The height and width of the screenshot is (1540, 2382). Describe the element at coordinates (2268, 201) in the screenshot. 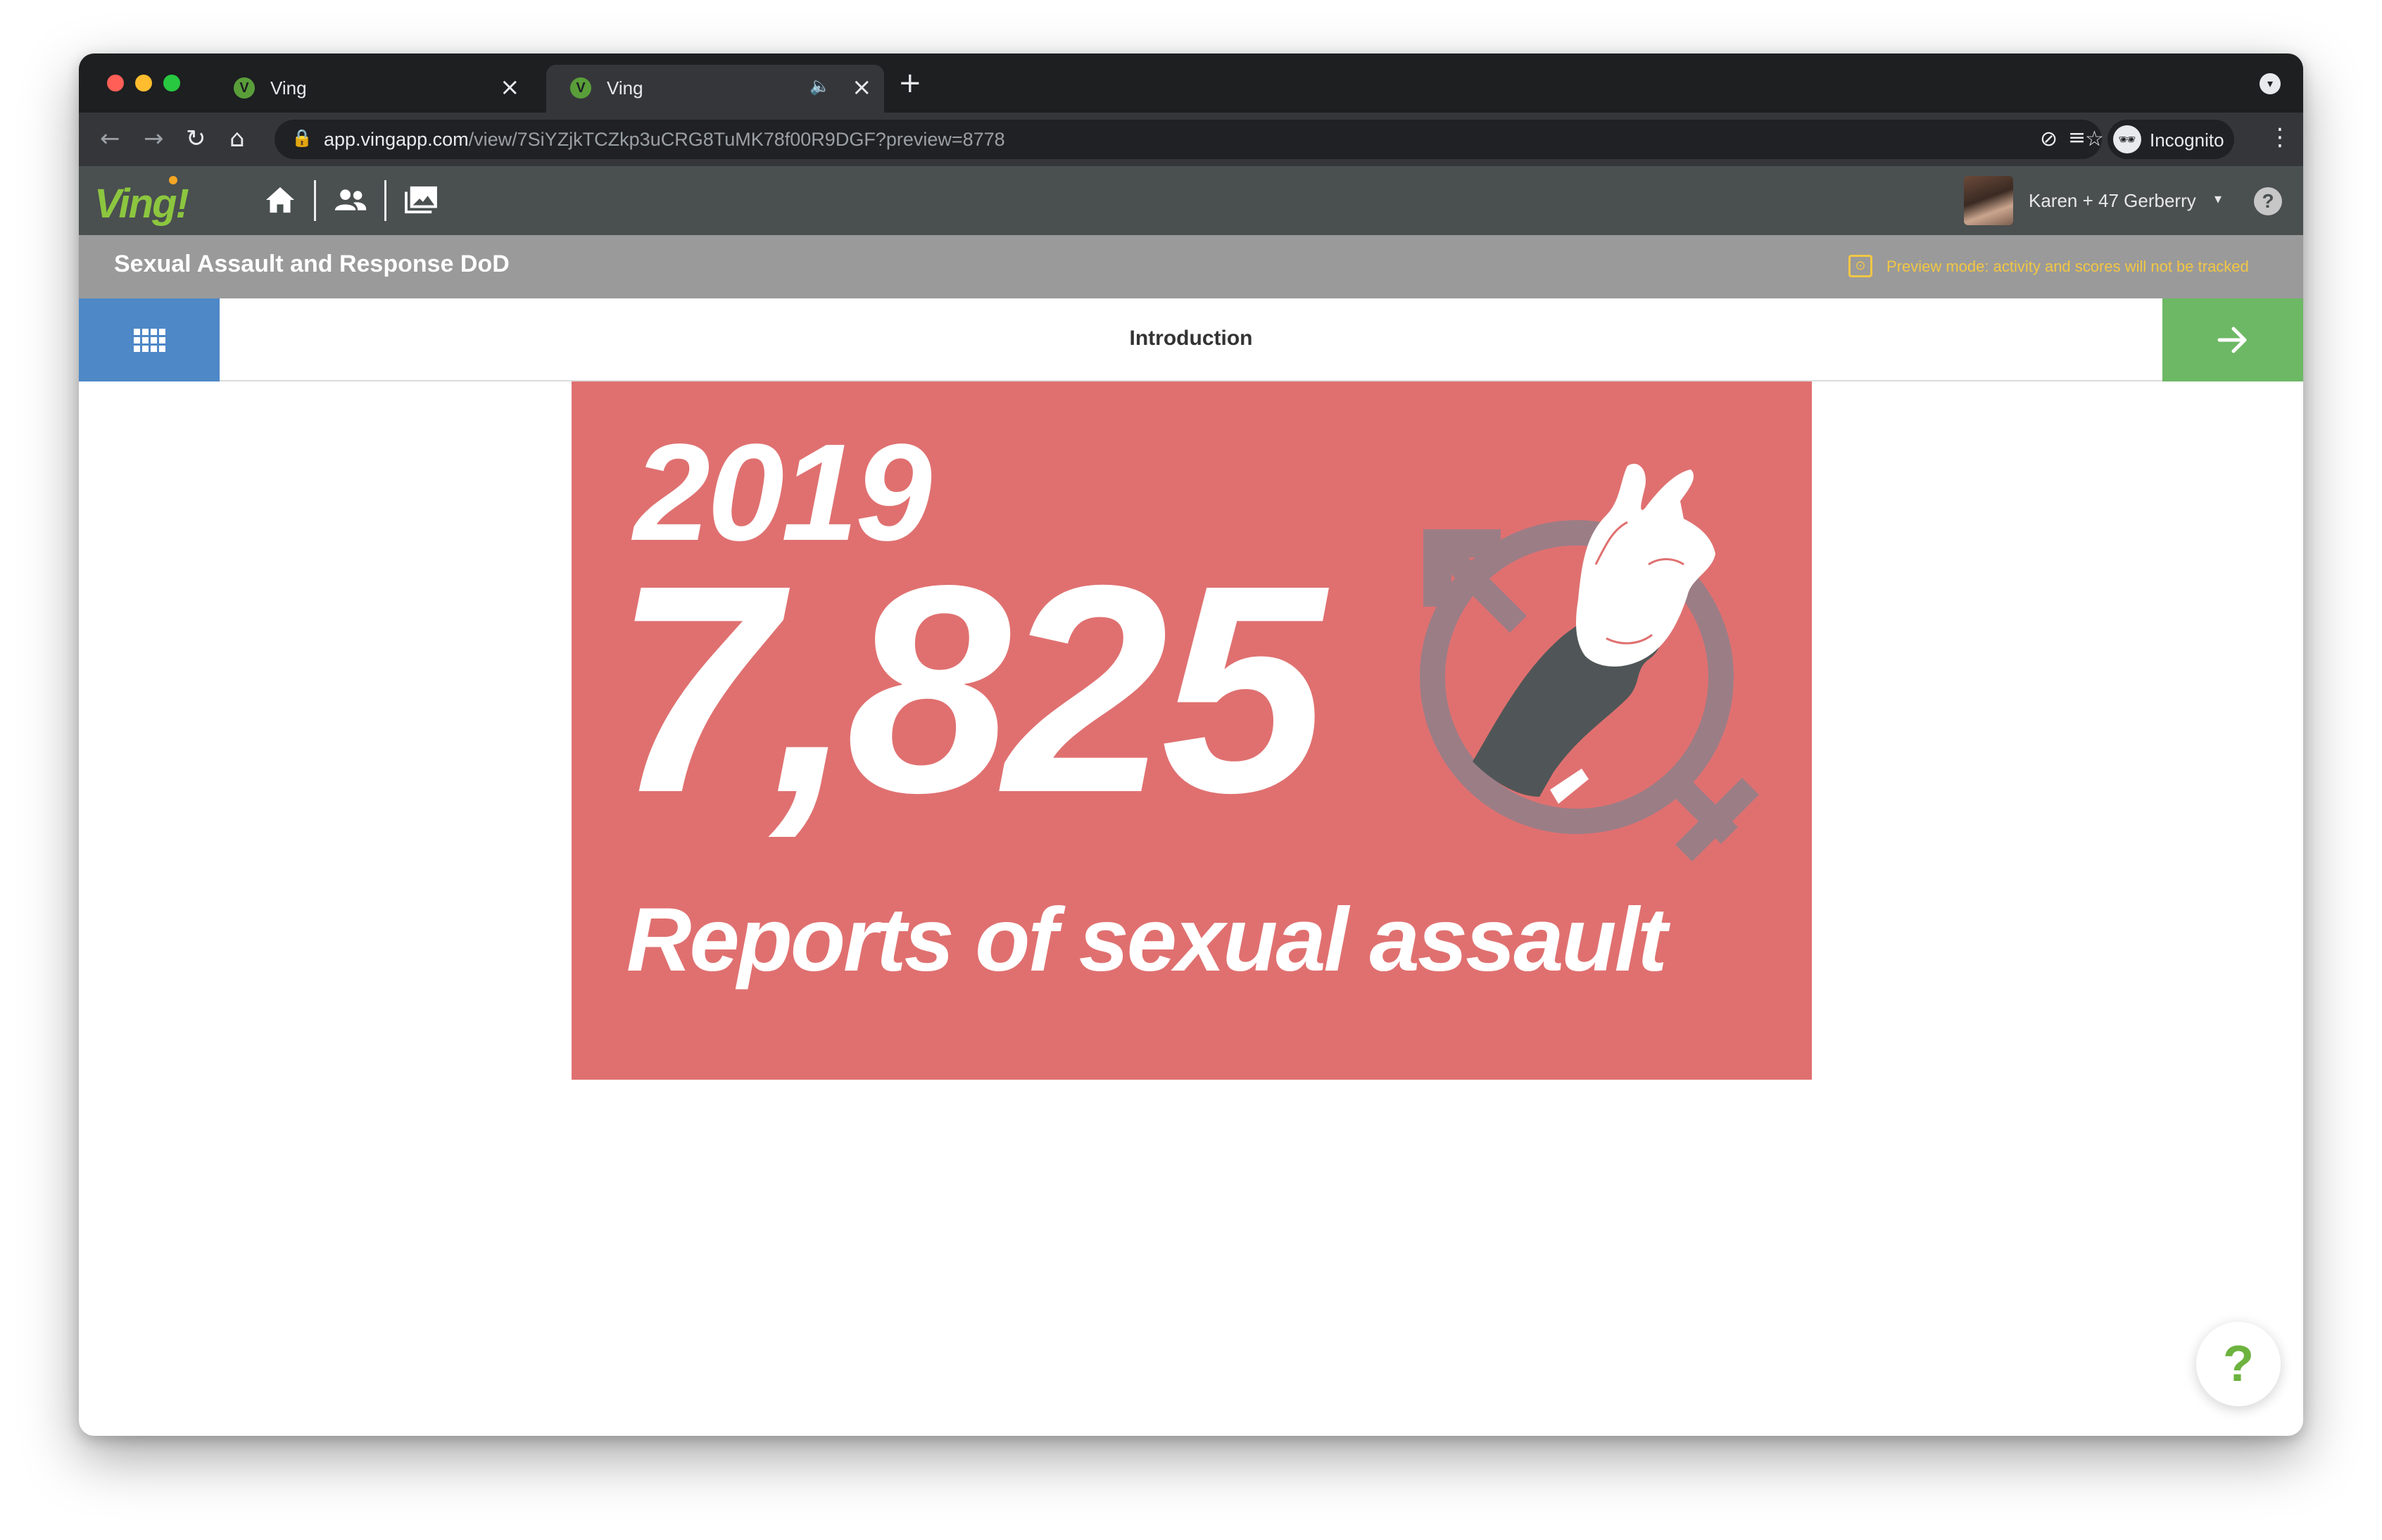

I see `help-button: ?` at that location.